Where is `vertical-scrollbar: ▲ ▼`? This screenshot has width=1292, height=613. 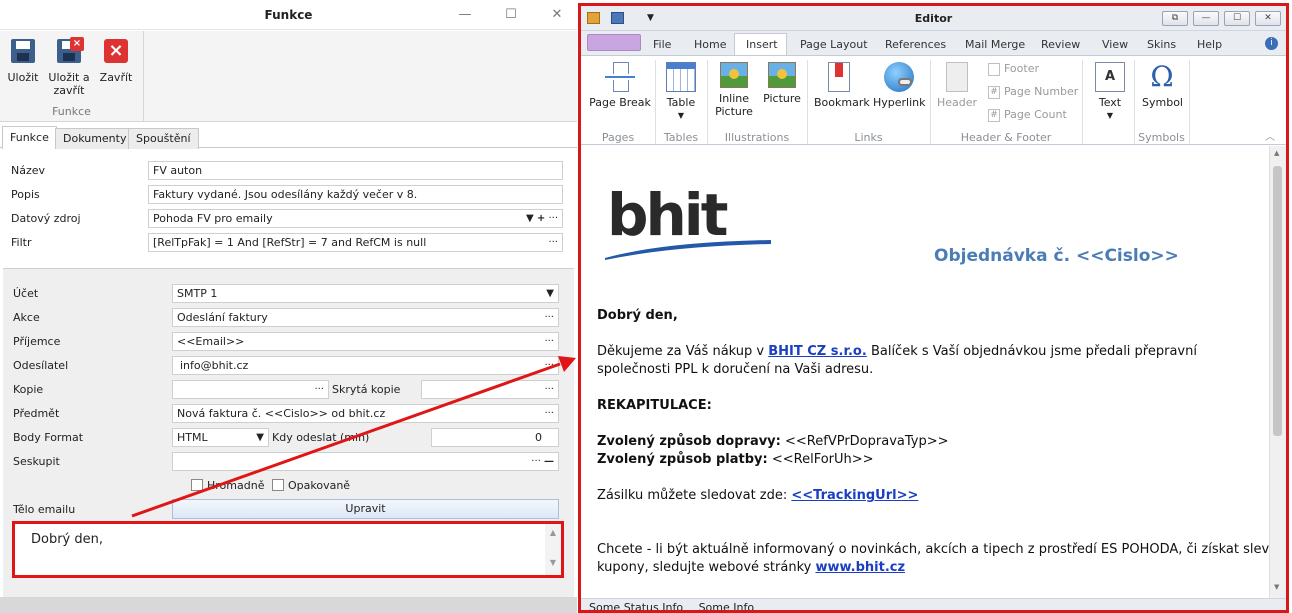
vertical-scrollbar: ▲ ▼ is located at coordinates (1277, 372).